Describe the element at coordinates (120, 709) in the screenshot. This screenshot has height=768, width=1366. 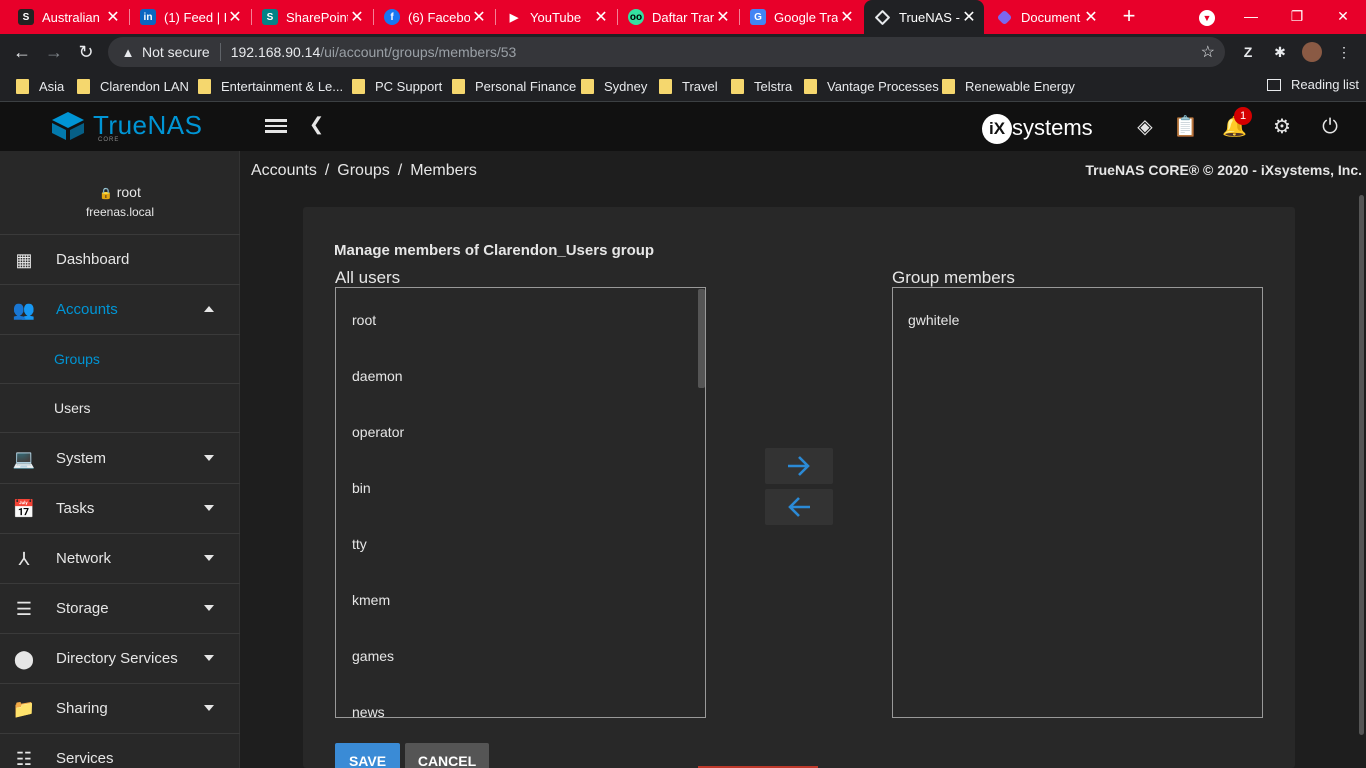
I see `sidebar-item-sharing: 📁 Sharing` at that location.